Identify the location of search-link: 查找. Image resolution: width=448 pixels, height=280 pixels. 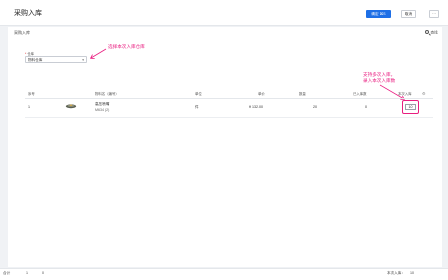
(431, 33).